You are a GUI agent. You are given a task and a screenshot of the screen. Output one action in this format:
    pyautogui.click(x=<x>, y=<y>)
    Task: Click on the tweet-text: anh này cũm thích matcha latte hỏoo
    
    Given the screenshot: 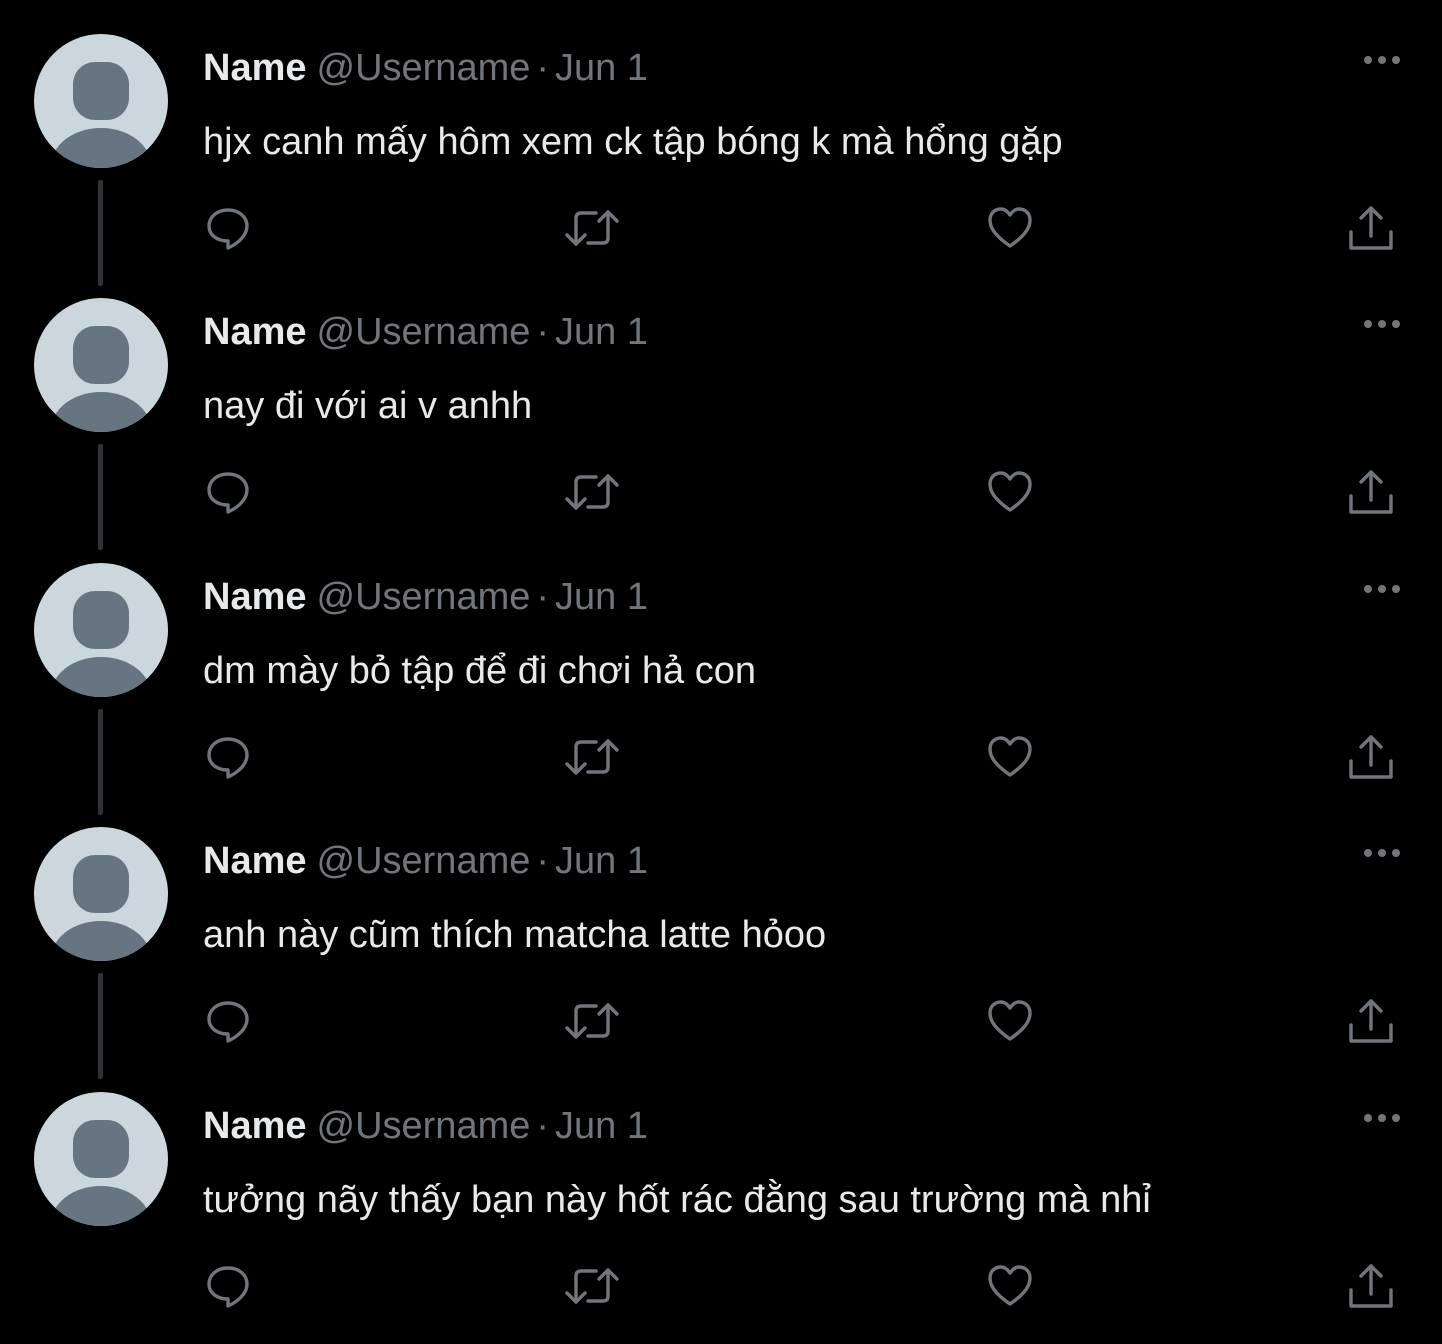 What is the action you would take?
    pyautogui.click(x=515, y=935)
    